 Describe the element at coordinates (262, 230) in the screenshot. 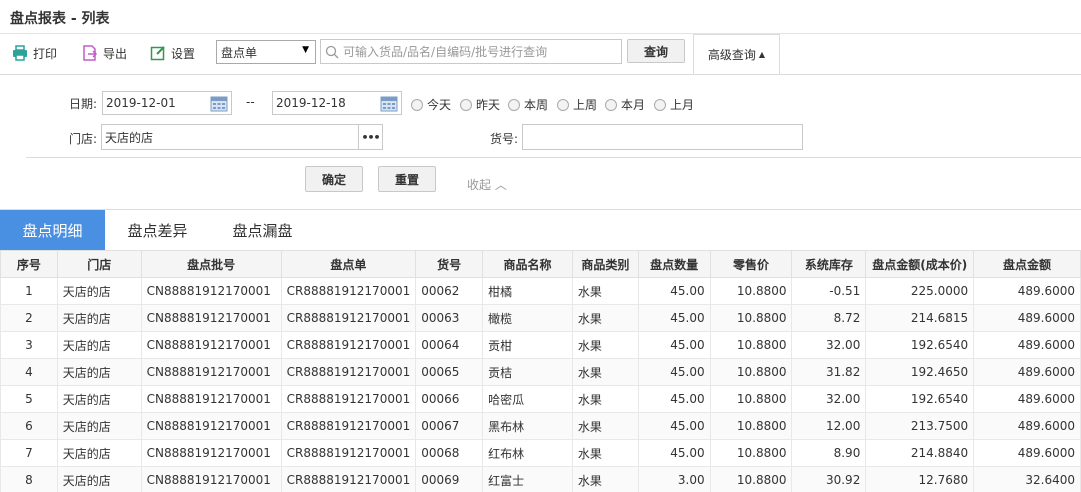

I see `tab-missing: 盘点漏盘` at that location.